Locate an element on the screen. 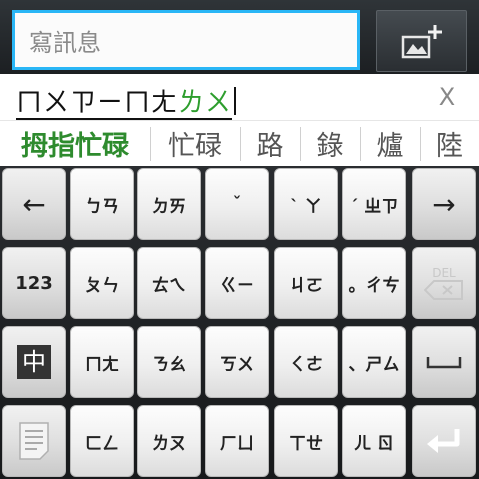 This screenshot has width=479, height=479. candidate-bar: 拇指忙碌 忙碌 路 錄 爐 陸 is located at coordinates (239, 143).